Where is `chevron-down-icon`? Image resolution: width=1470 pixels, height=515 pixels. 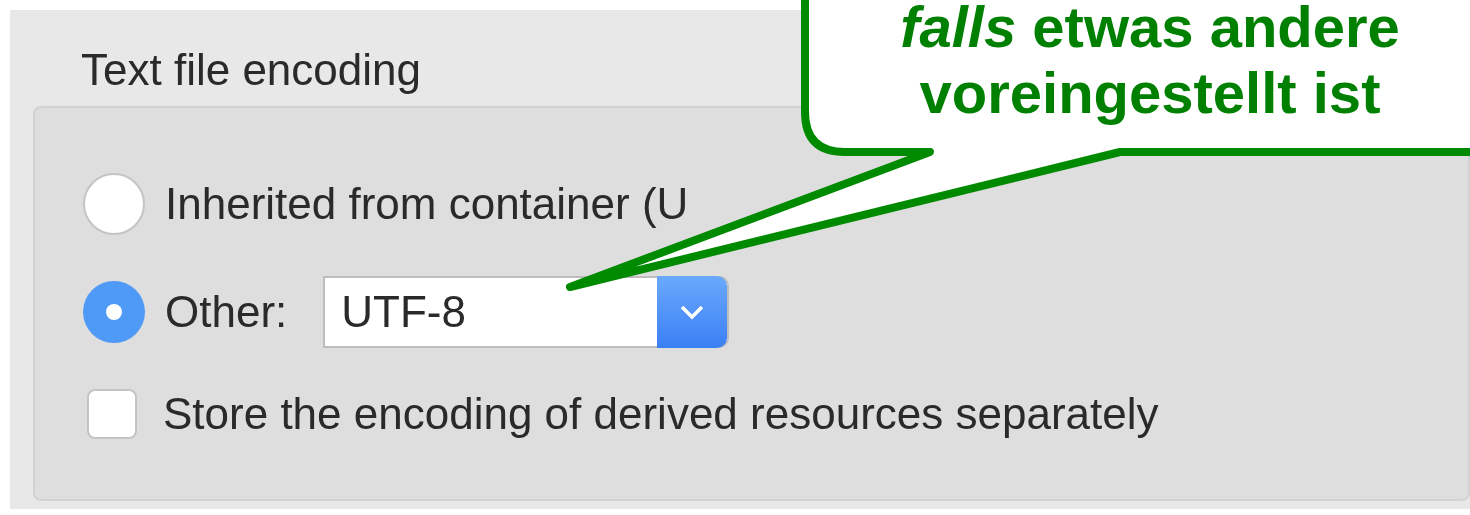 chevron-down-icon is located at coordinates (692, 312).